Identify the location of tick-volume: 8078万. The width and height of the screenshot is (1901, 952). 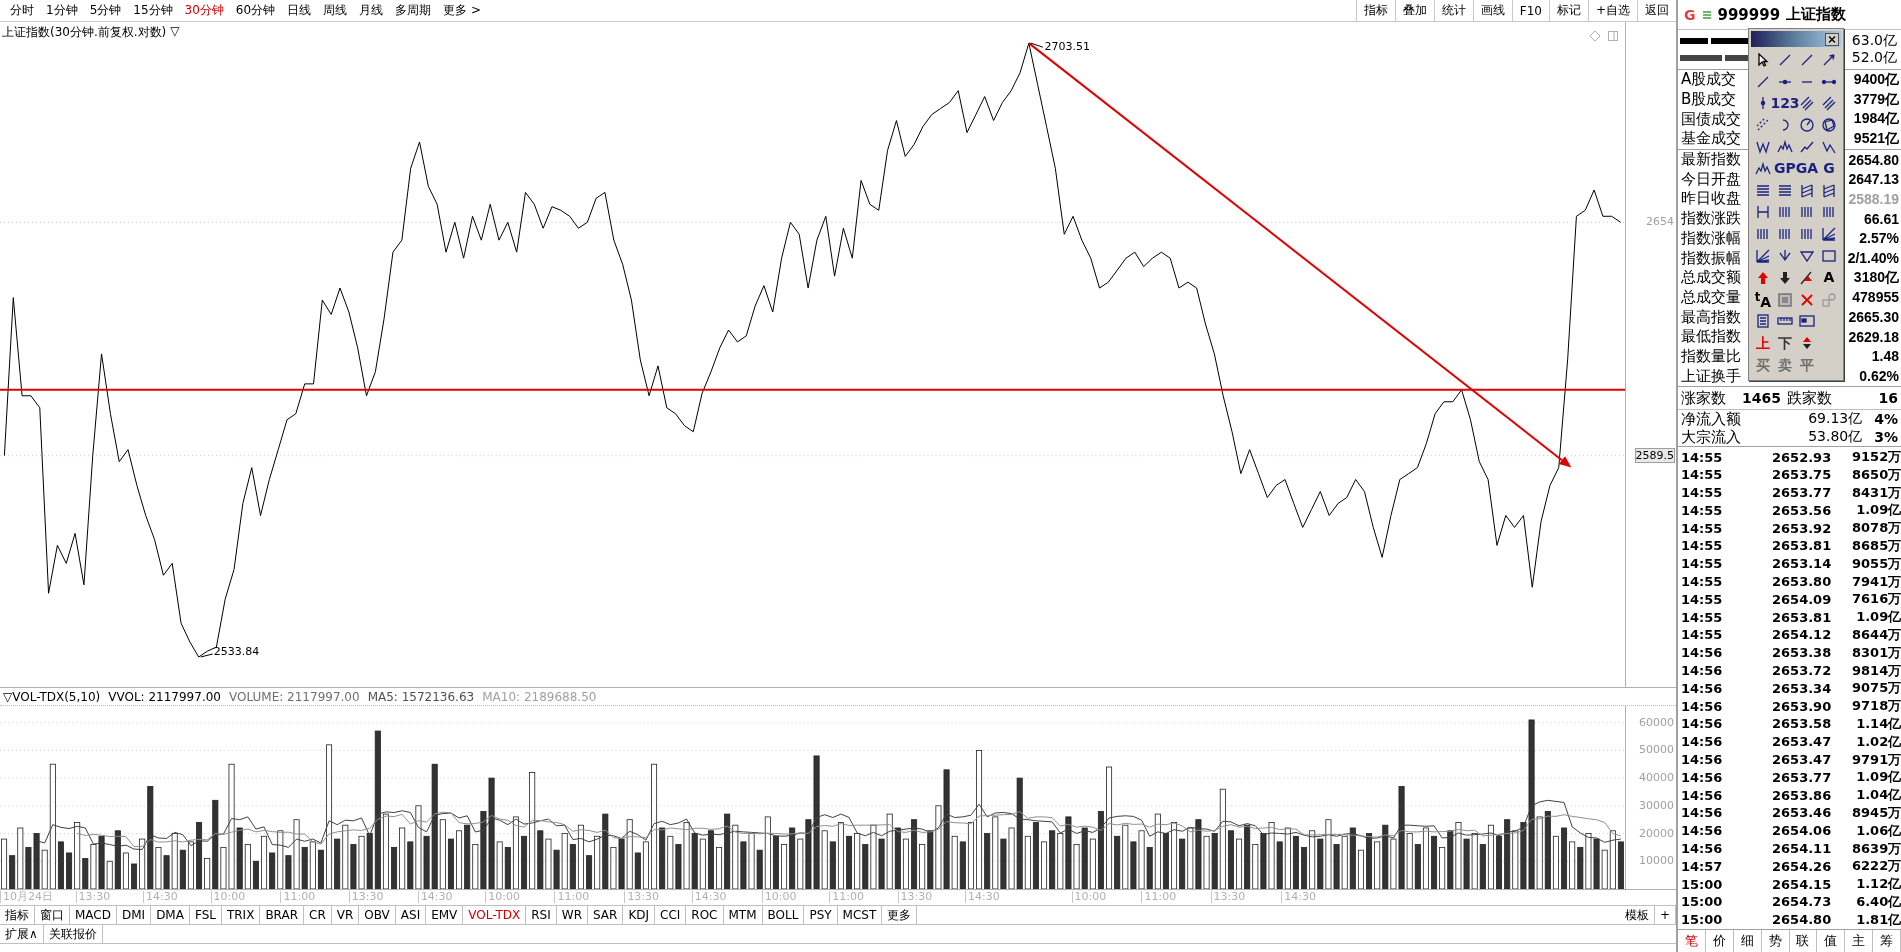
(1876, 528).